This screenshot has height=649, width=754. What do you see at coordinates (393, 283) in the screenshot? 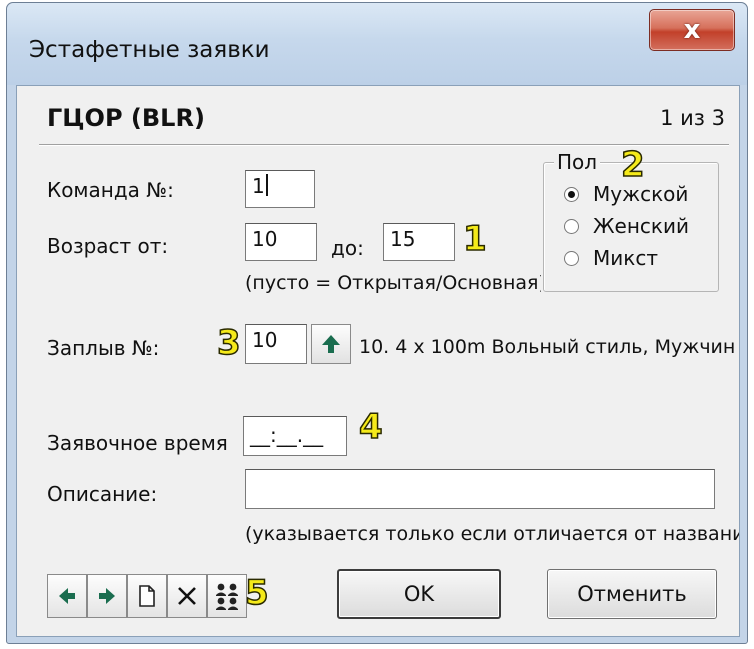
I see `age-hint: (пусто = Открытая/Основная)` at bounding box center [393, 283].